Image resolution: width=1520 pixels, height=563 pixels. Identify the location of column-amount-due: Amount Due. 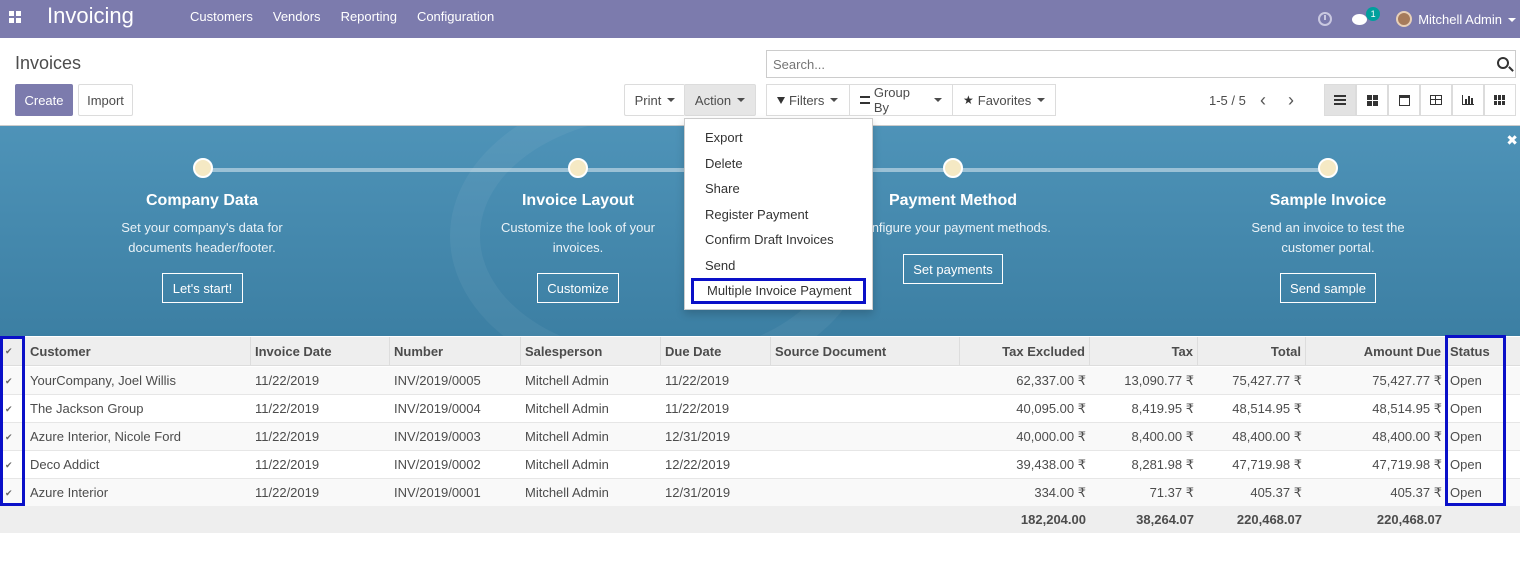
(1376, 351).